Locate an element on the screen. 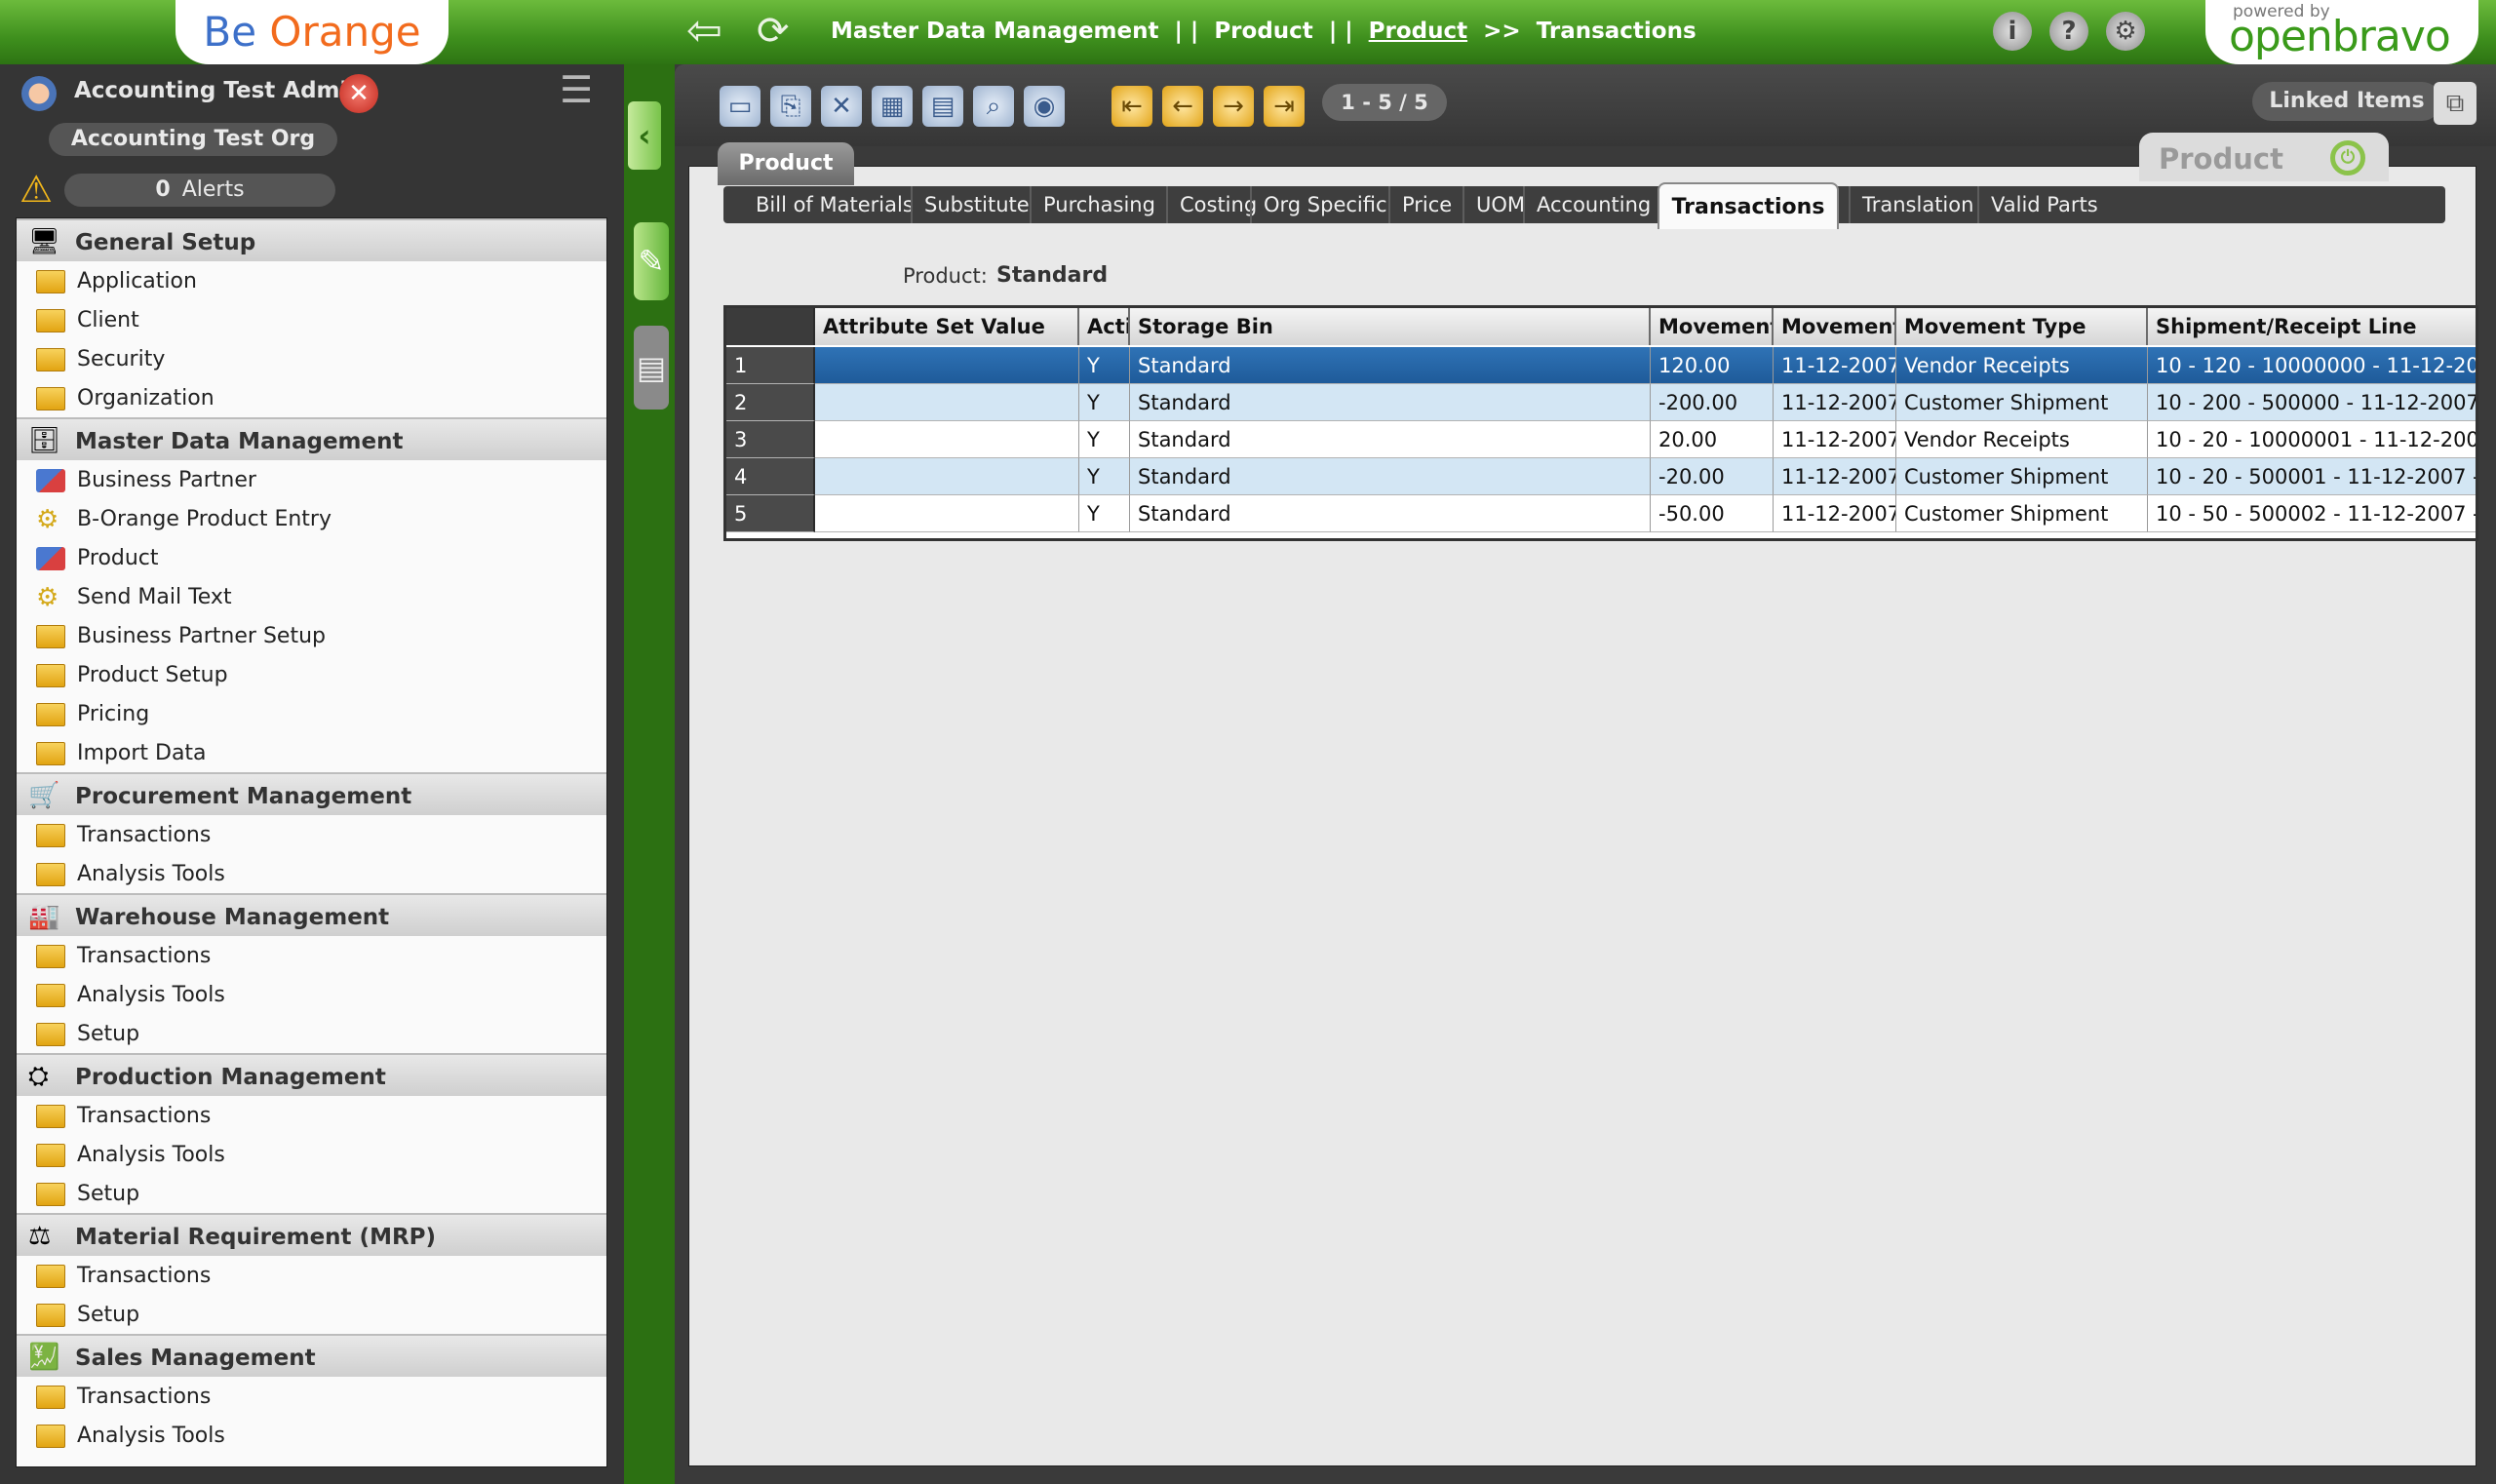 This screenshot has height=1484, width=2496. openbravo-logo: powered by openbravo is located at coordinates (2341, 32).